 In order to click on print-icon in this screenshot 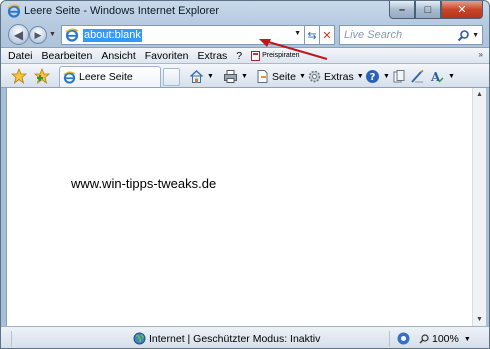, I will do `click(230, 76)`.